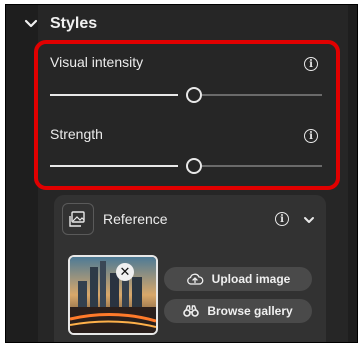 This screenshot has height=347, width=363. I want to click on browse-gallery-button: Browse gallery, so click(238, 311).